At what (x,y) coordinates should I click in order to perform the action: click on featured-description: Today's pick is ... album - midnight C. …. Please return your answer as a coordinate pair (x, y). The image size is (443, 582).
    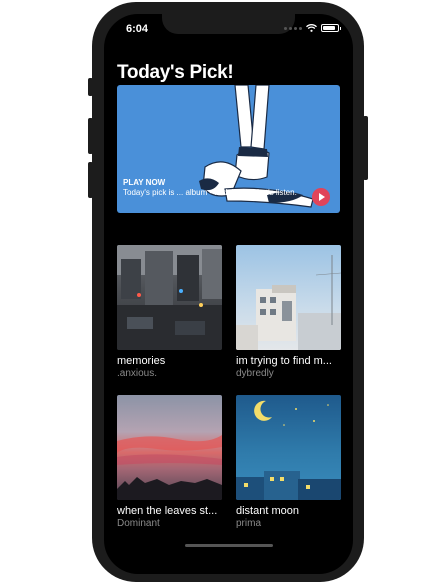
    Looking at the image, I should click on (210, 192).